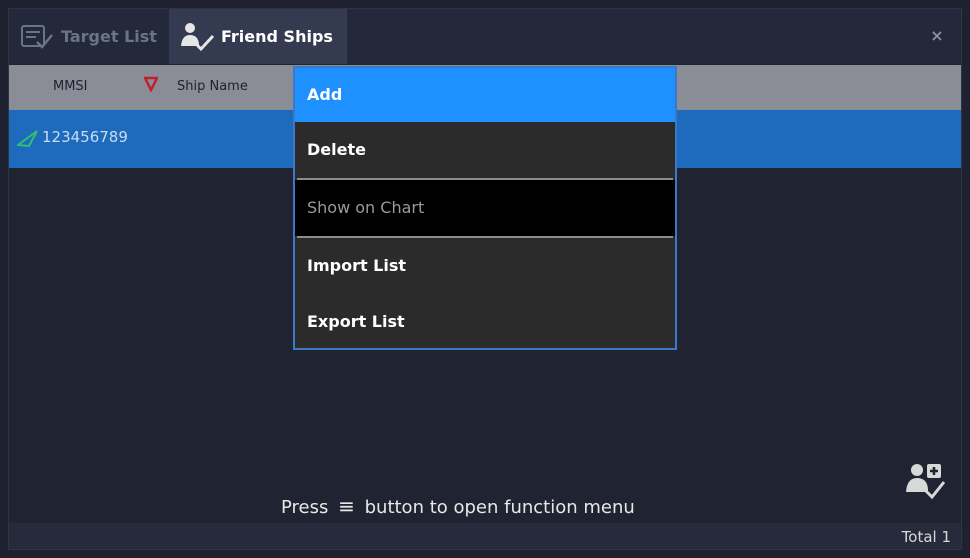 This screenshot has width=970, height=558. Describe the element at coordinates (305, 507) in the screenshot. I see `hint-before: Press` at that location.